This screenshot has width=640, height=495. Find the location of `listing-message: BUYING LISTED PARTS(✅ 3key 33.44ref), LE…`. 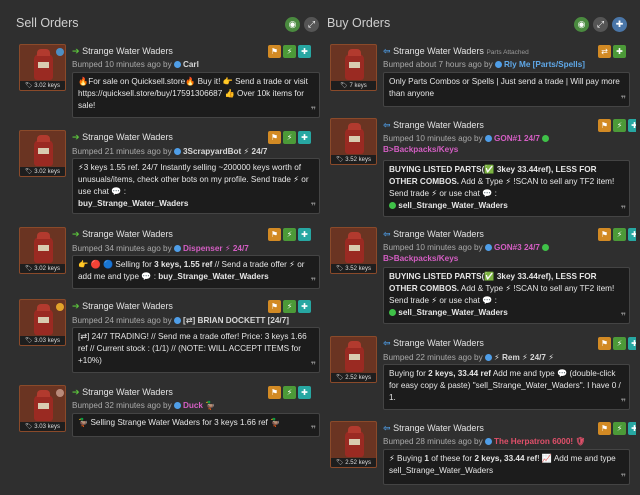

listing-message: BUYING LISTED PARTS(✅ 3key 33.44ref), LE… is located at coordinates (506, 188).